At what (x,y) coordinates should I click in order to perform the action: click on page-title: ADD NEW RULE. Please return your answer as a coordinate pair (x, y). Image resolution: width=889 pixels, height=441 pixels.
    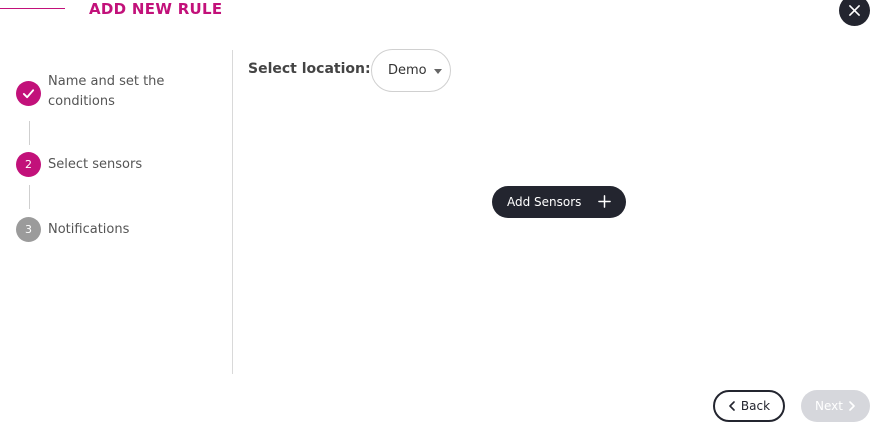
    Looking at the image, I should click on (156, 9).